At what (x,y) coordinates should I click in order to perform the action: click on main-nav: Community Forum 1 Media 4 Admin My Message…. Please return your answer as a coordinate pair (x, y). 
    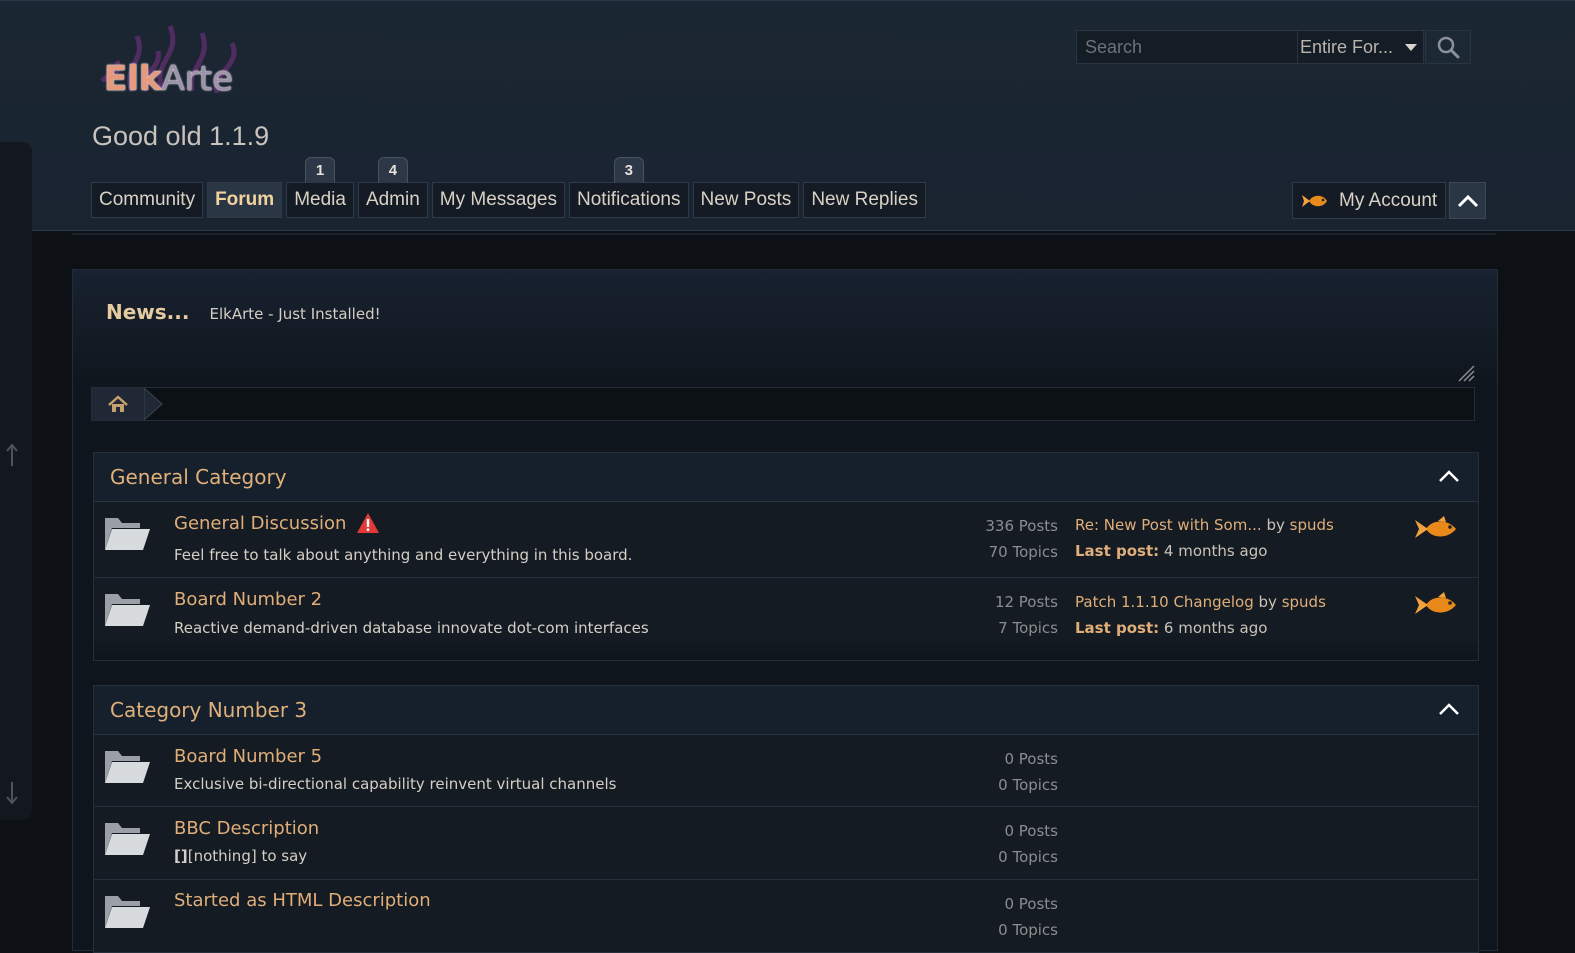
    Looking at the image, I should click on (508, 187).